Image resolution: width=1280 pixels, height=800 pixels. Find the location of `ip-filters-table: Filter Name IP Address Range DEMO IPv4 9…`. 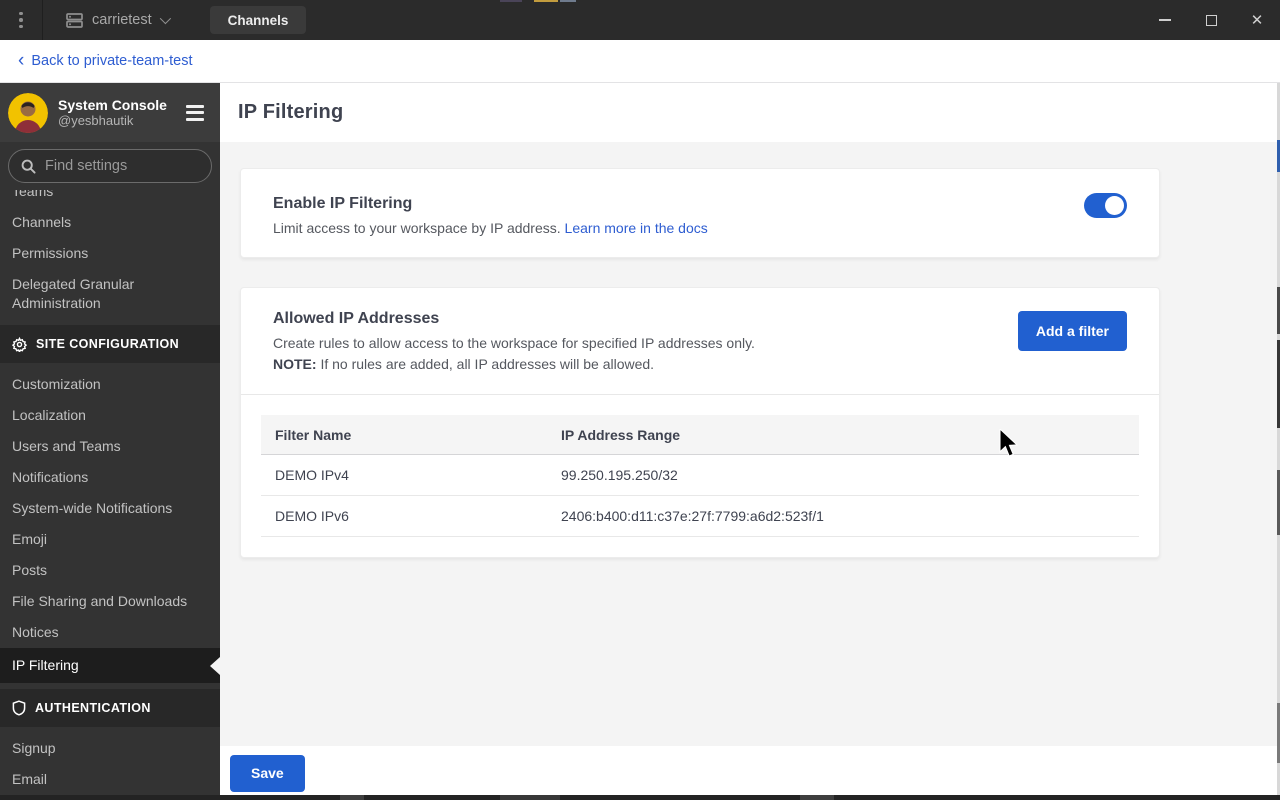

ip-filters-table: Filter Name IP Address Range DEMO IPv4 9… is located at coordinates (700, 476).